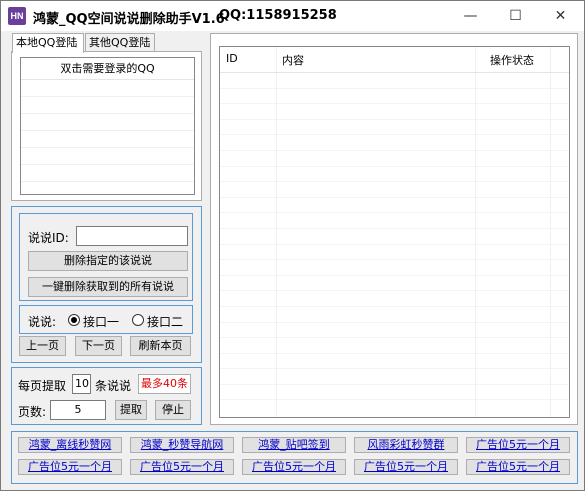 Image resolution: width=585 pixels, height=491 pixels. What do you see at coordinates (42, 346) in the screenshot?
I see `prev-page-button: 上一页` at bounding box center [42, 346].